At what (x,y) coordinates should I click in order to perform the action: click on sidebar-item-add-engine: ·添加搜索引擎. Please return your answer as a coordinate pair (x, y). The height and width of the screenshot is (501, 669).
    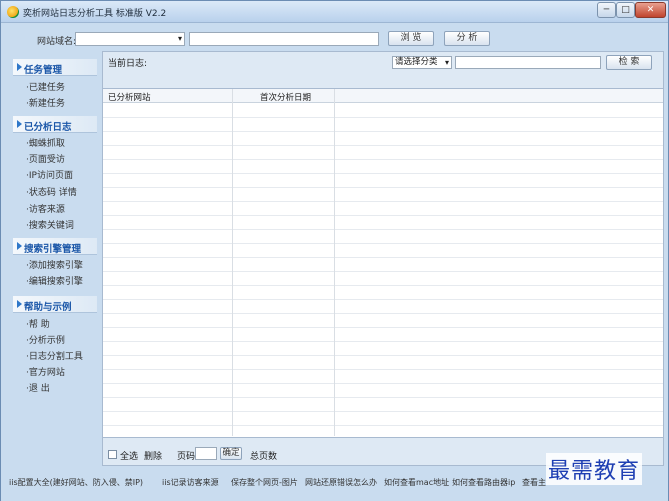
    Looking at the image, I should click on (54, 264).